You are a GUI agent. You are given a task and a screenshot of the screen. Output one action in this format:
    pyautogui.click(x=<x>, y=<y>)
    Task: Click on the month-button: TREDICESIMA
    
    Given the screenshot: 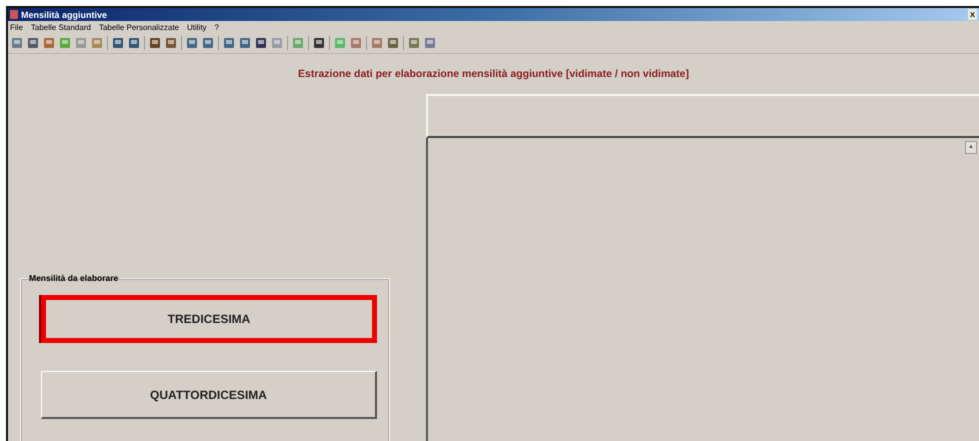 What is the action you would take?
    pyautogui.click(x=209, y=319)
    